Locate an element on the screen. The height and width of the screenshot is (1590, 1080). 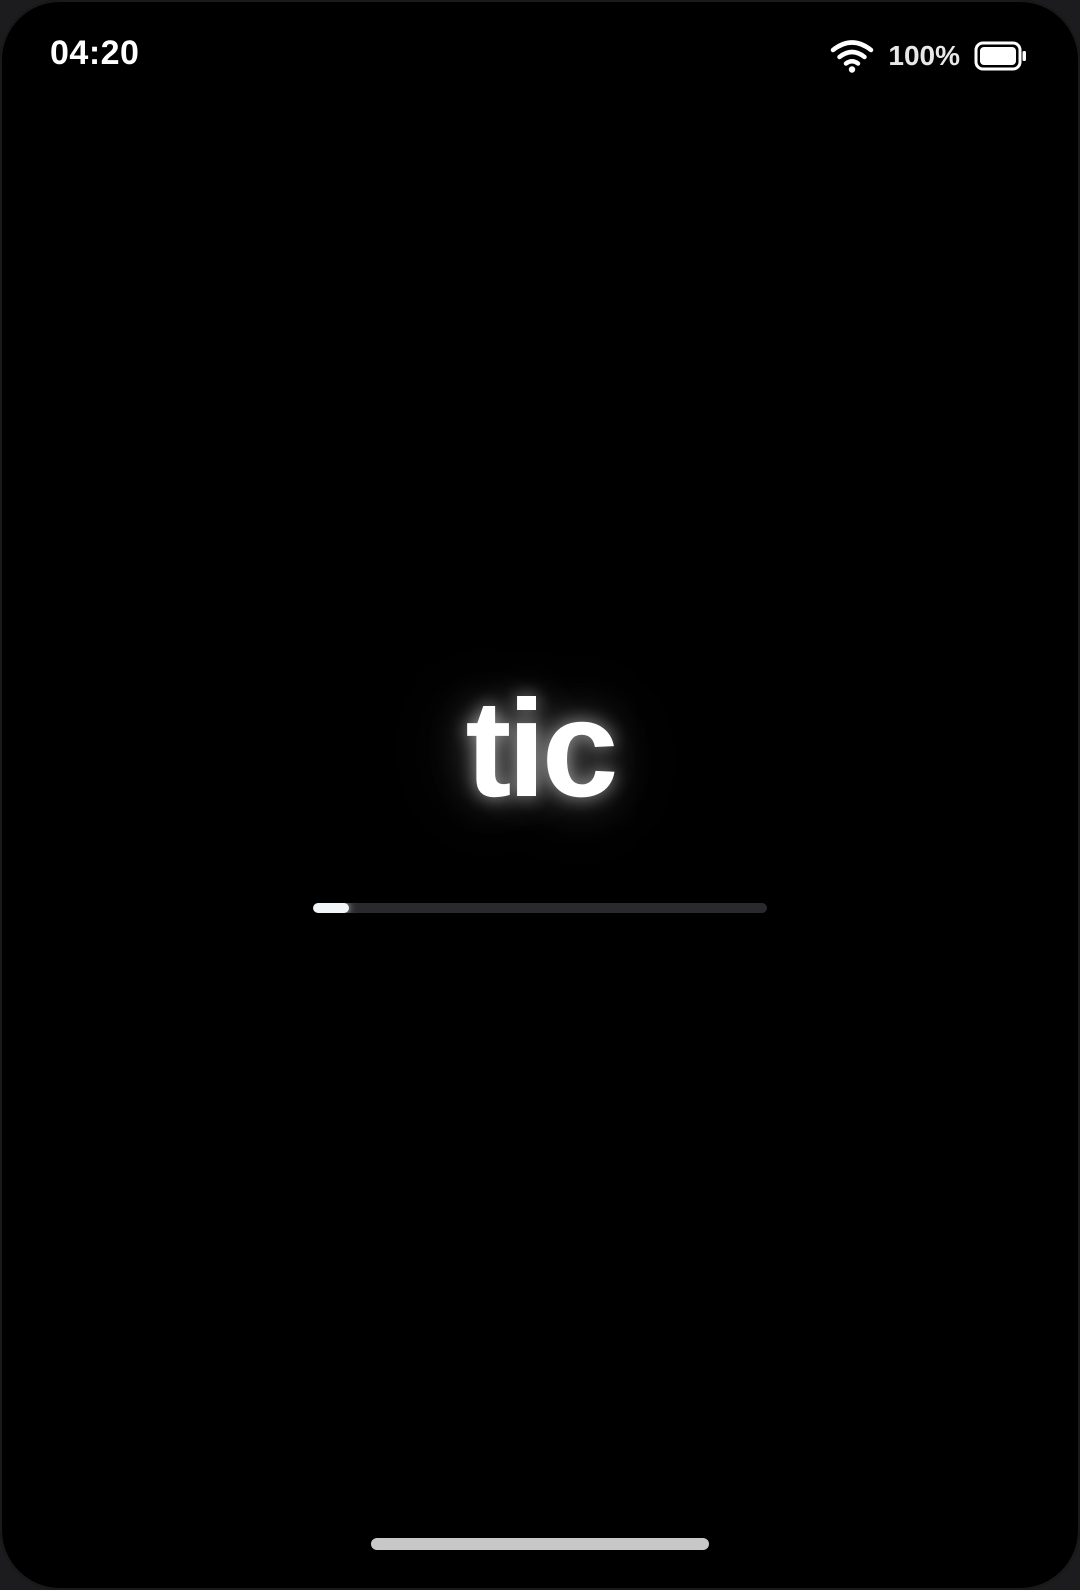
status-time: 04:20 is located at coordinates (95, 53).